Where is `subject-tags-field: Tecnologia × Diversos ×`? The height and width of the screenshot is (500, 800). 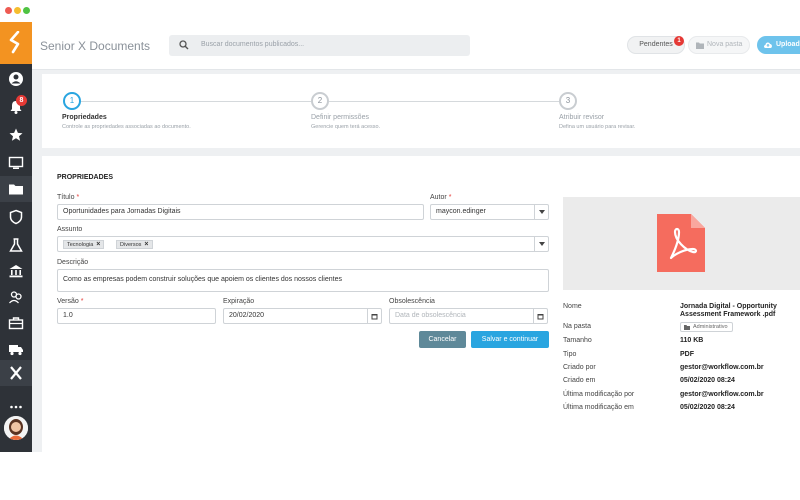 subject-tags-field: Tecnologia × Diversos × is located at coordinates (303, 244).